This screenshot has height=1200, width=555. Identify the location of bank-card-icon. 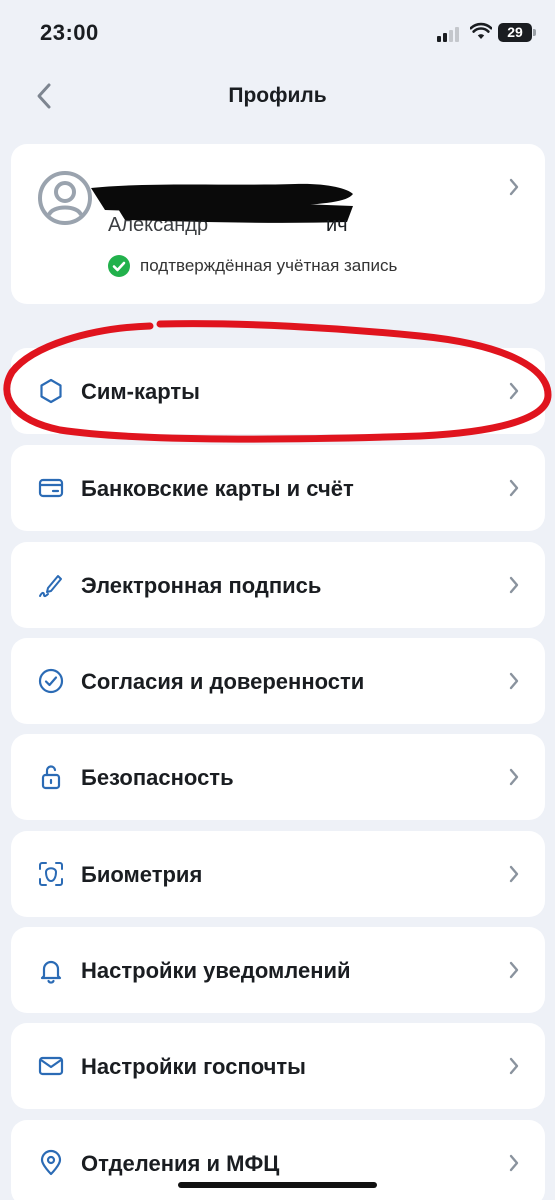
(51, 488).